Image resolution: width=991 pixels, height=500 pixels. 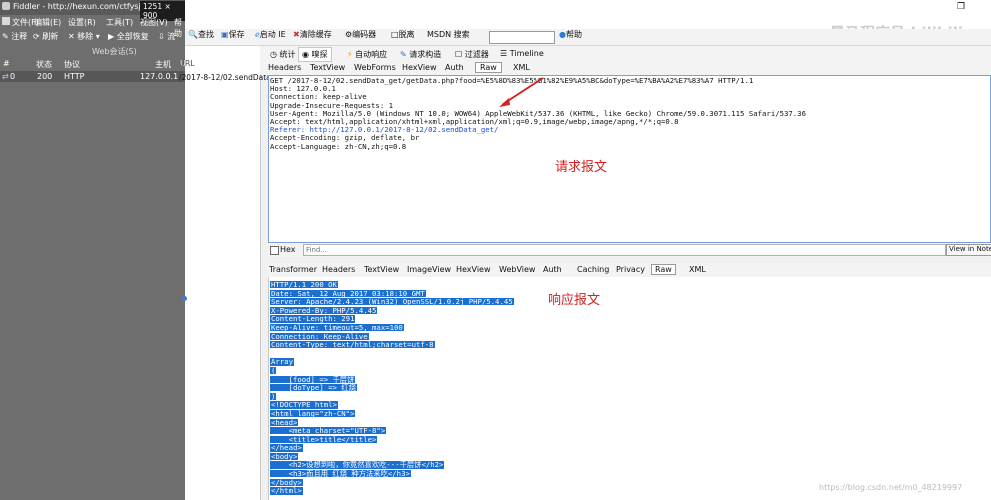 What do you see at coordinates (352, 345) in the screenshot?
I see `response-line-text: Content-Type: text/html;charset=utf-8` at bounding box center [352, 345].